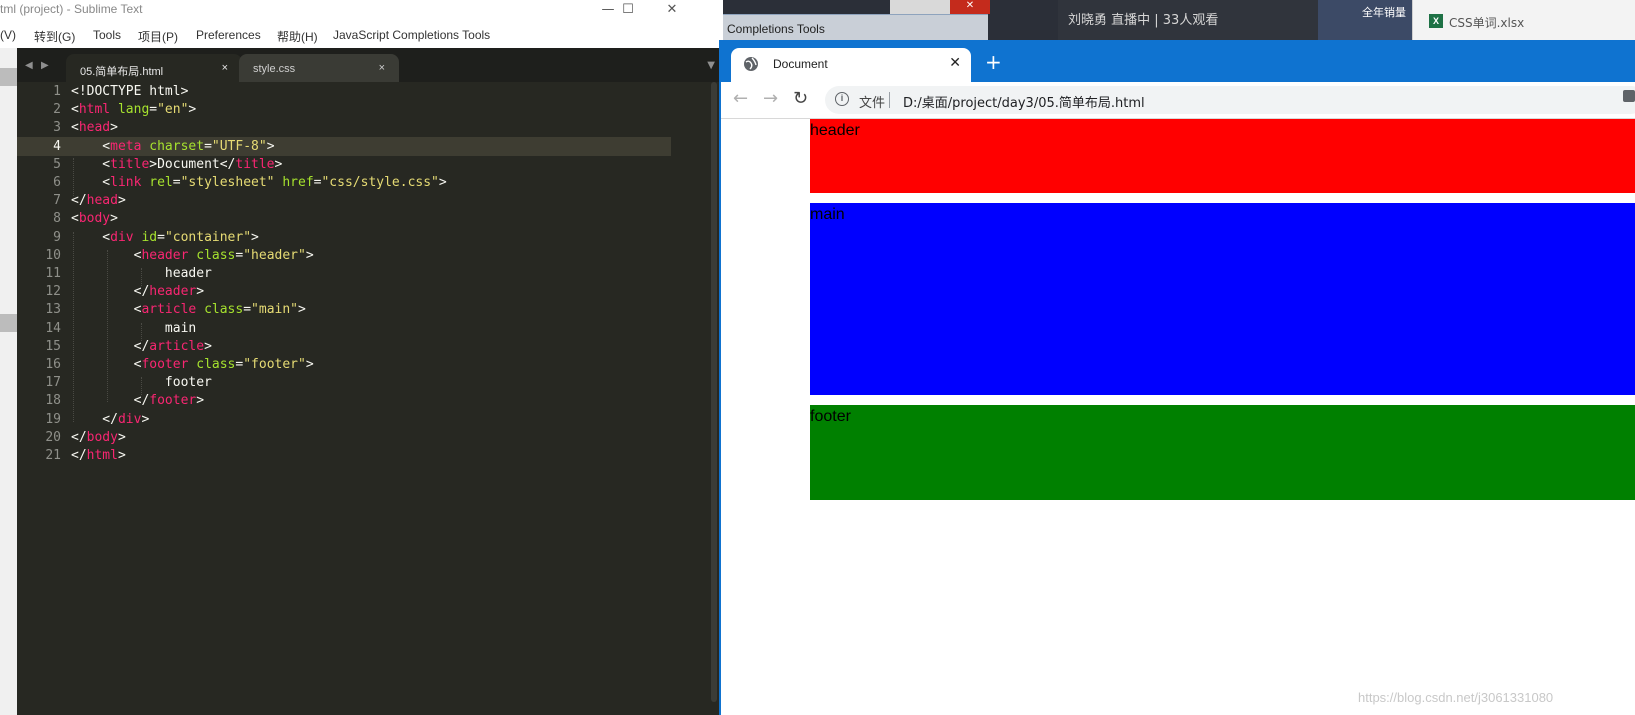 This screenshot has height=715, width=1635. Describe the element at coordinates (141, 346) in the screenshot. I see `code-line: </article>` at that location.